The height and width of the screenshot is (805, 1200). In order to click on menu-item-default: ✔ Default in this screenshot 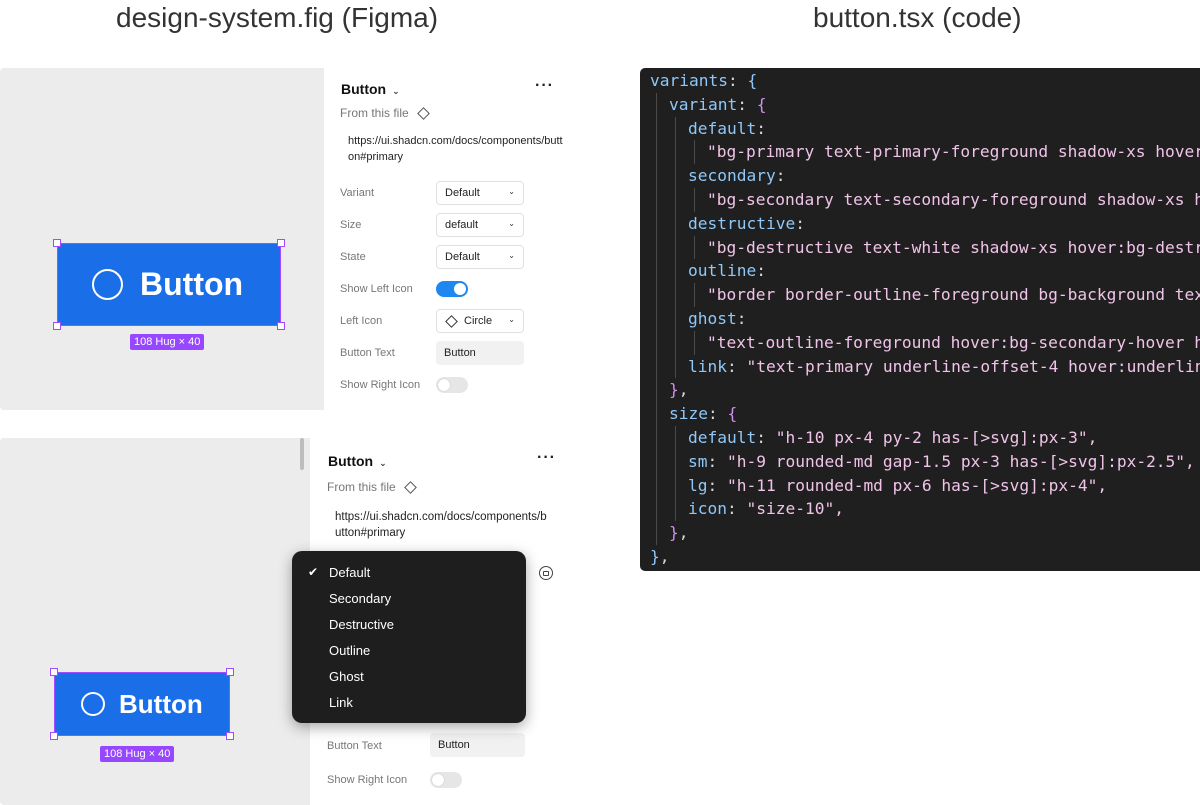, I will do `click(409, 572)`.